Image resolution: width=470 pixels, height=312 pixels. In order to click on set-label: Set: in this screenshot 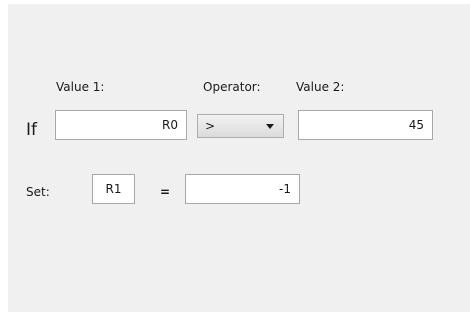, I will do `click(38, 192)`.